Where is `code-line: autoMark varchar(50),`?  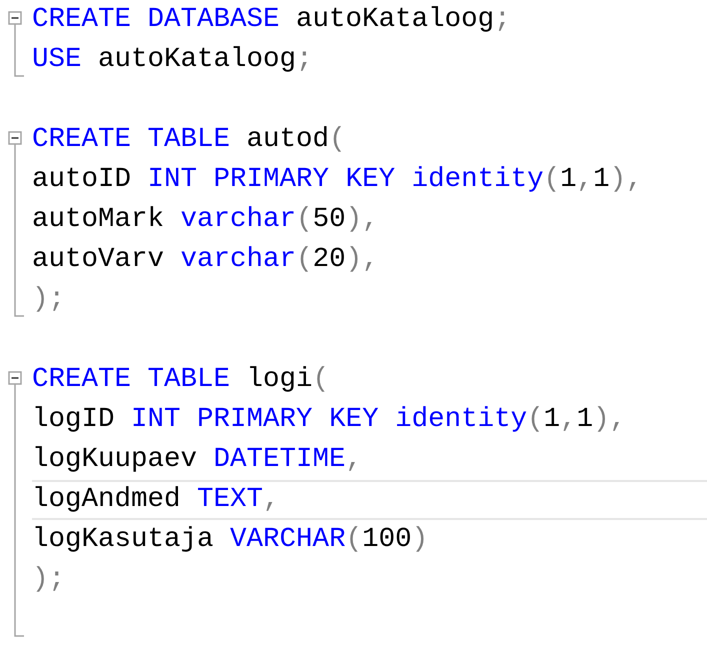
code-line: autoMark varchar(50), is located at coordinates (205, 220).